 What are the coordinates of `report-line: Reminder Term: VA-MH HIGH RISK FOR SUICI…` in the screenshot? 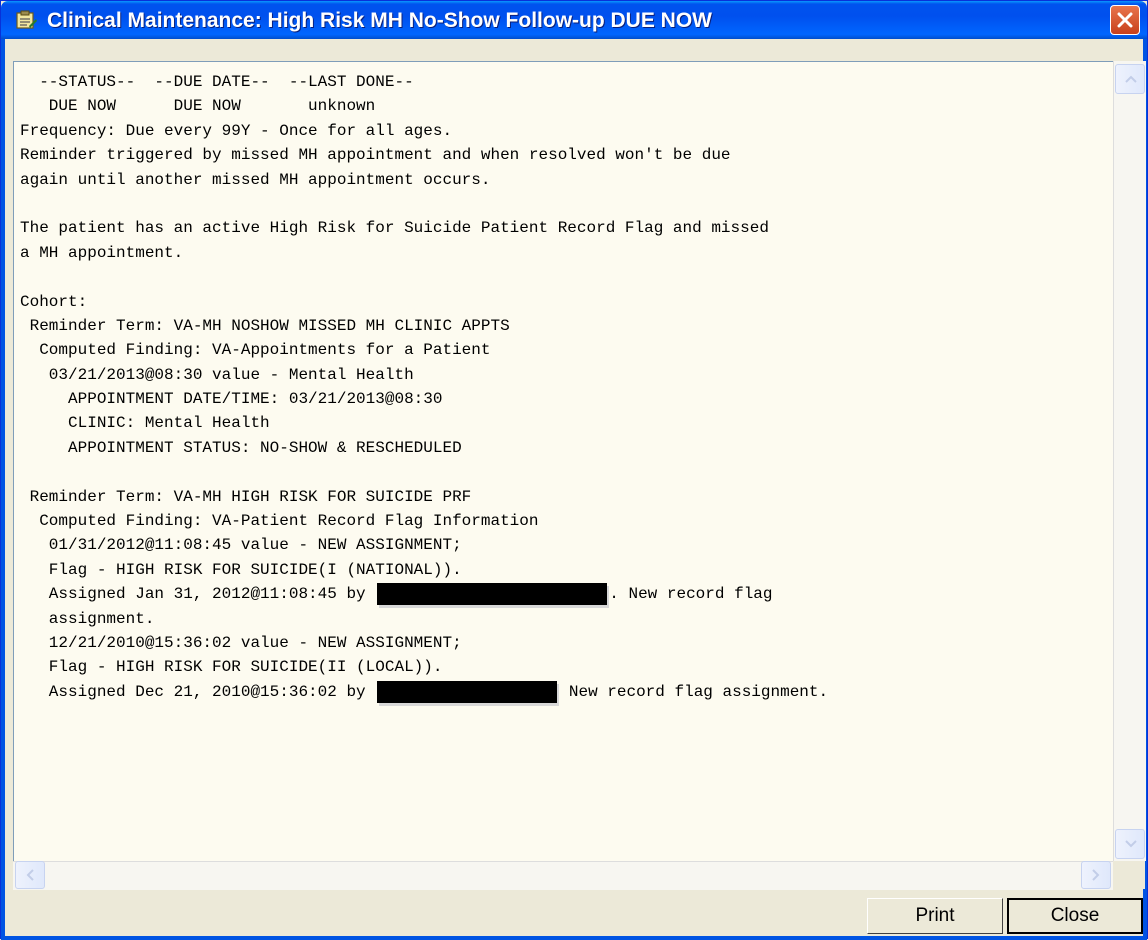 It's located at (246, 496).